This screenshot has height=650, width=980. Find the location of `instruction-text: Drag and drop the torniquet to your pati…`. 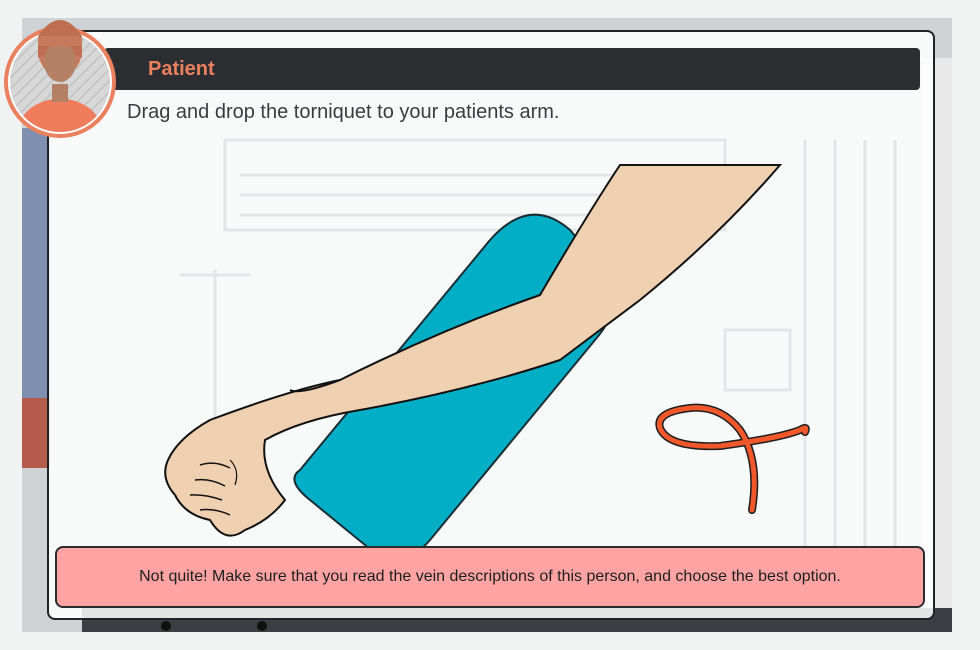

instruction-text: Drag and drop the torniquet to your pati… is located at coordinates (343, 112).